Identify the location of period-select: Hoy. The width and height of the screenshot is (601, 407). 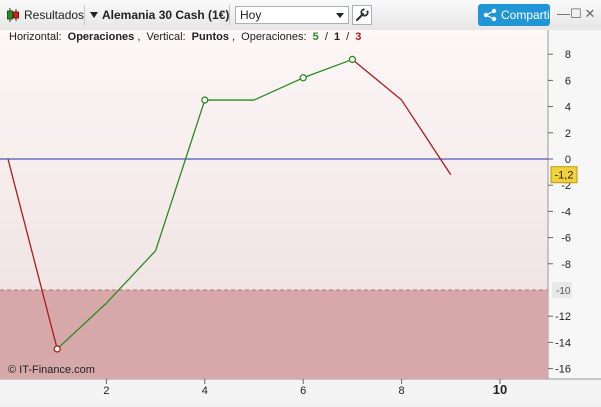
(292, 15).